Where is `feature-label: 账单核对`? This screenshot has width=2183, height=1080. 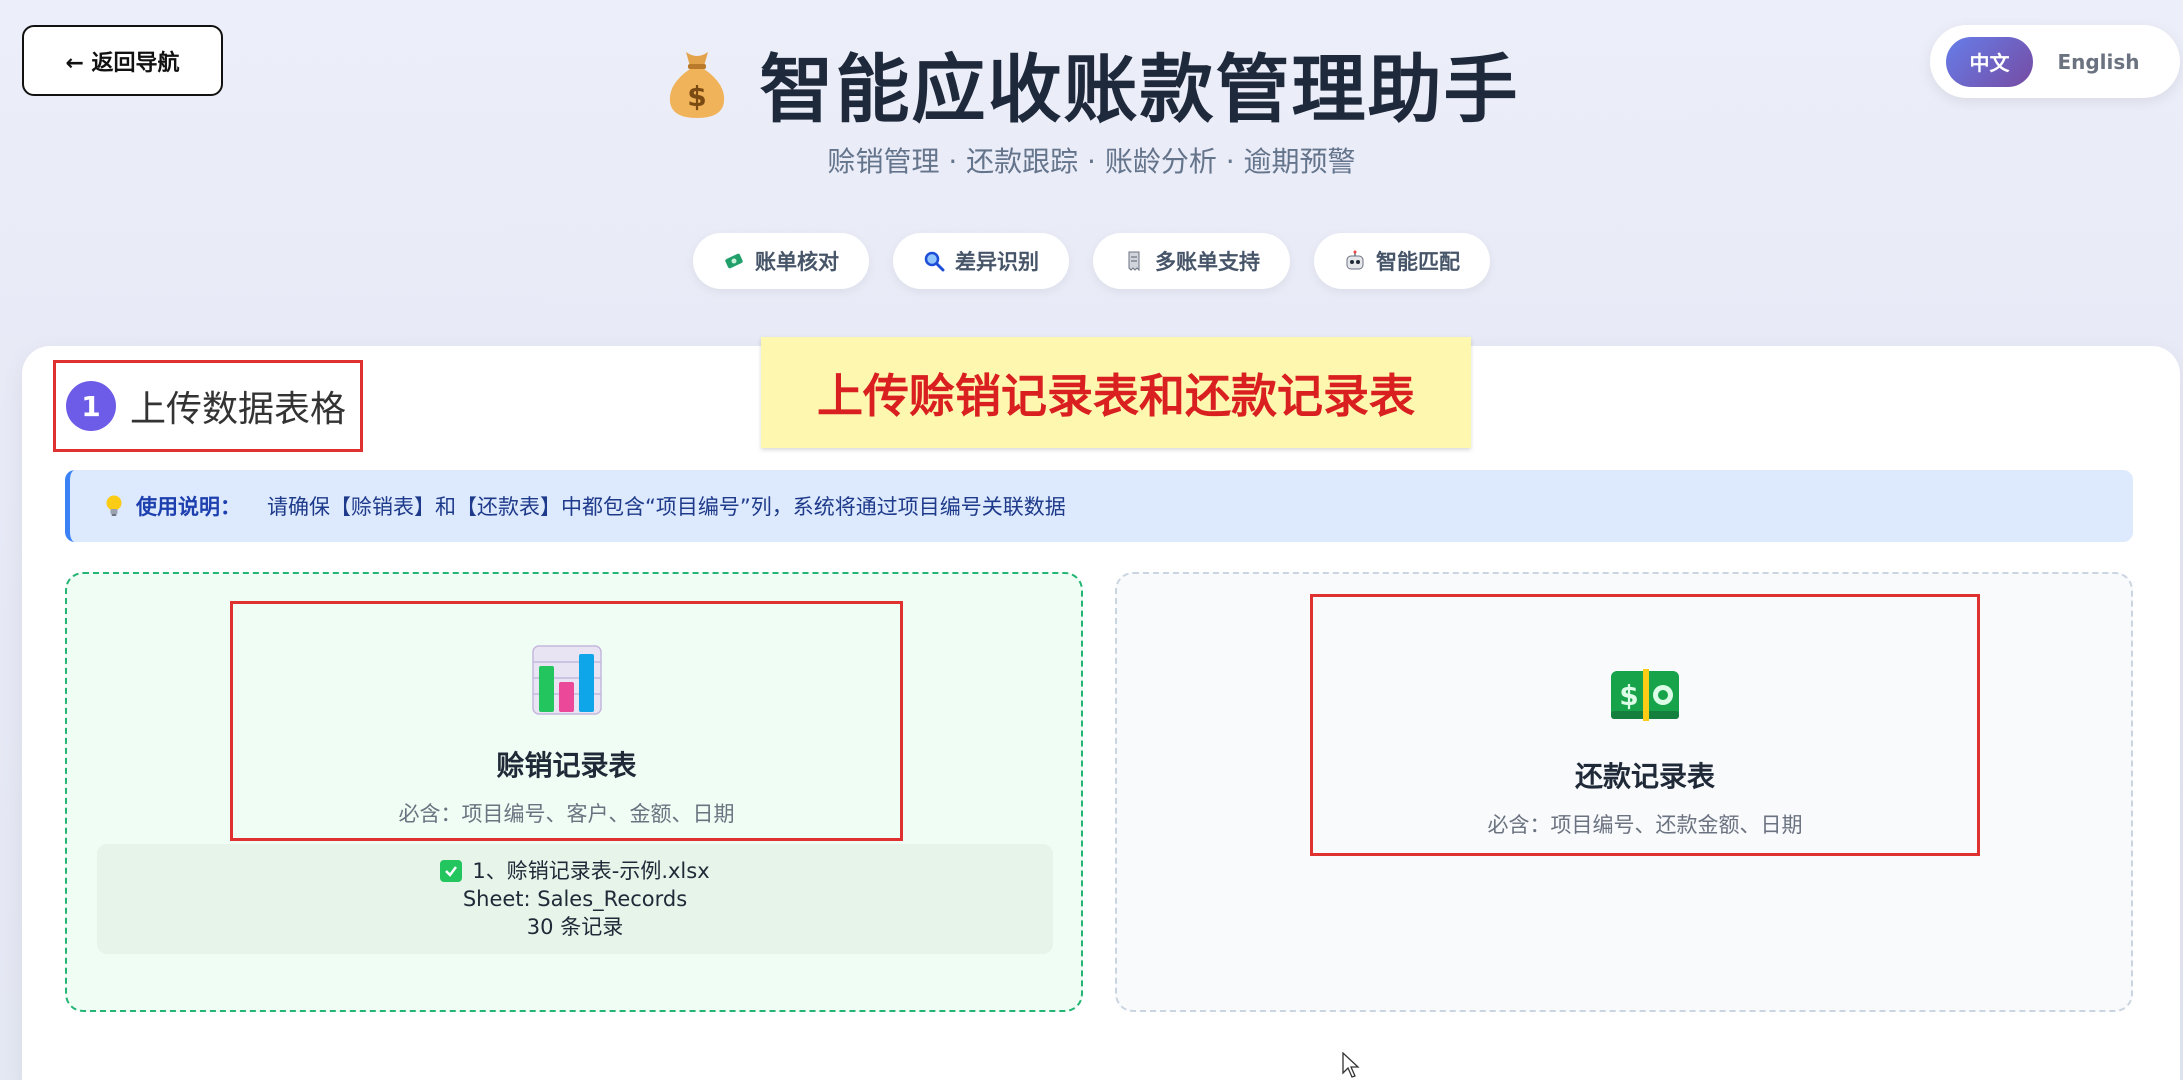 feature-label: 账单核对 is located at coordinates (797, 262).